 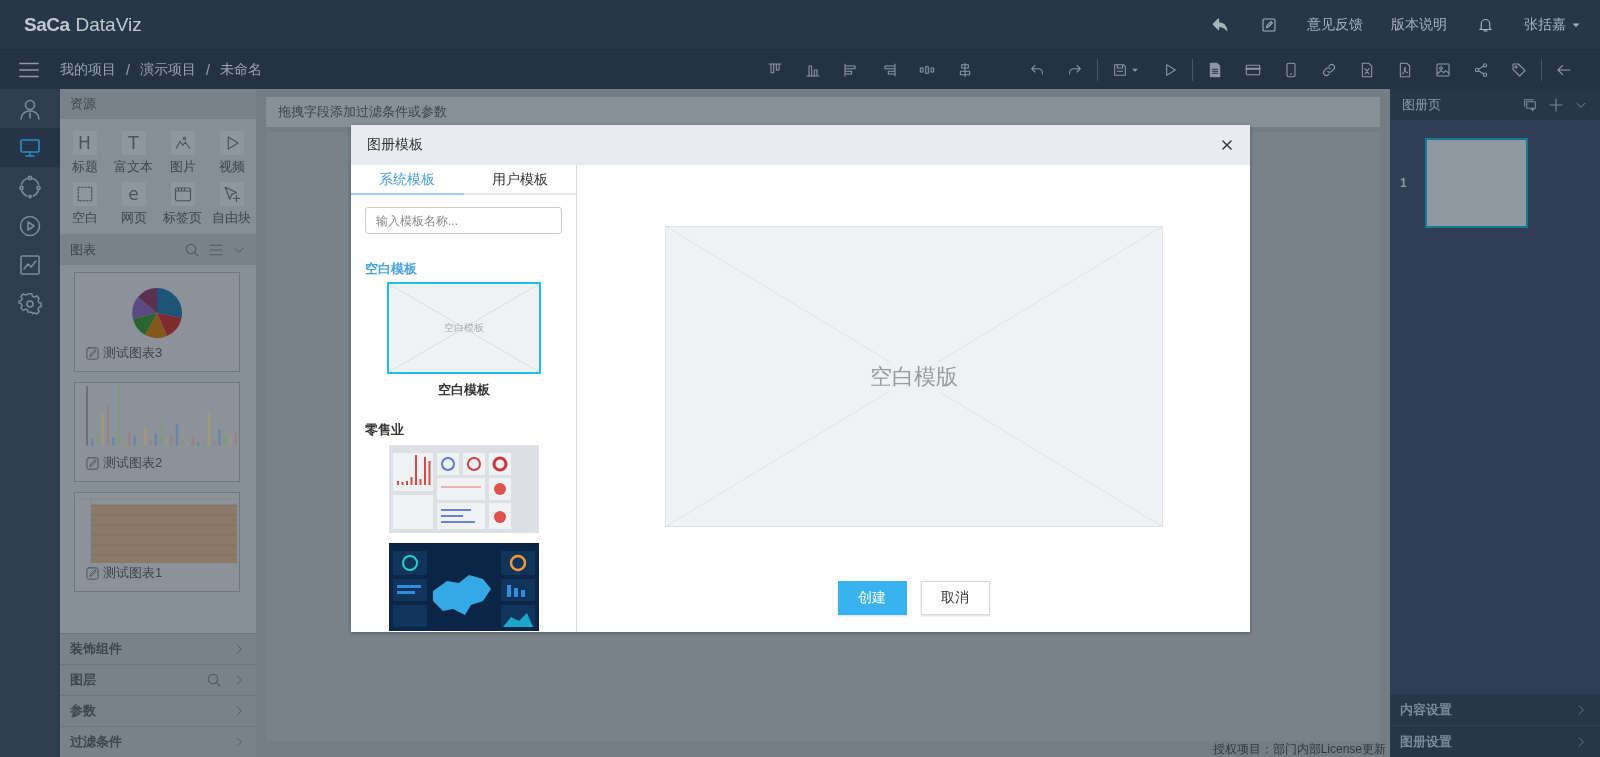 I want to click on chart-name: 测试图表2, so click(x=133, y=463).